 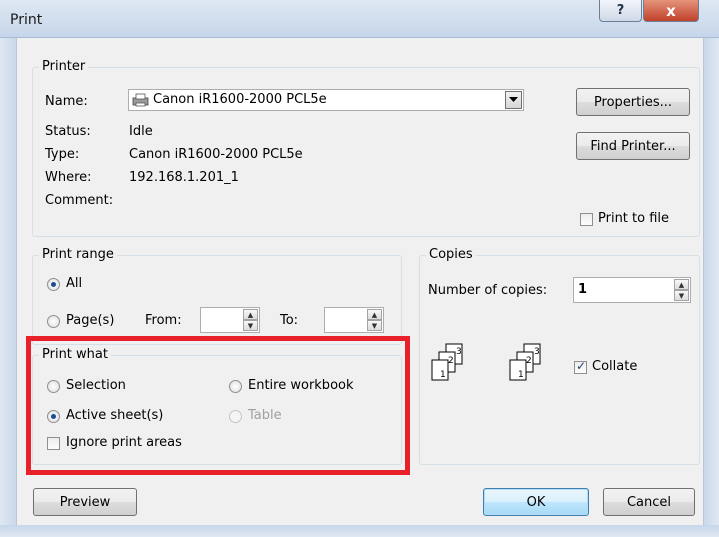 What do you see at coordinates (240, 99) in the screenshot?
I see `printer-name-value: Canon iR1600-2000 PCL5e` at bounding box center [240, 99].